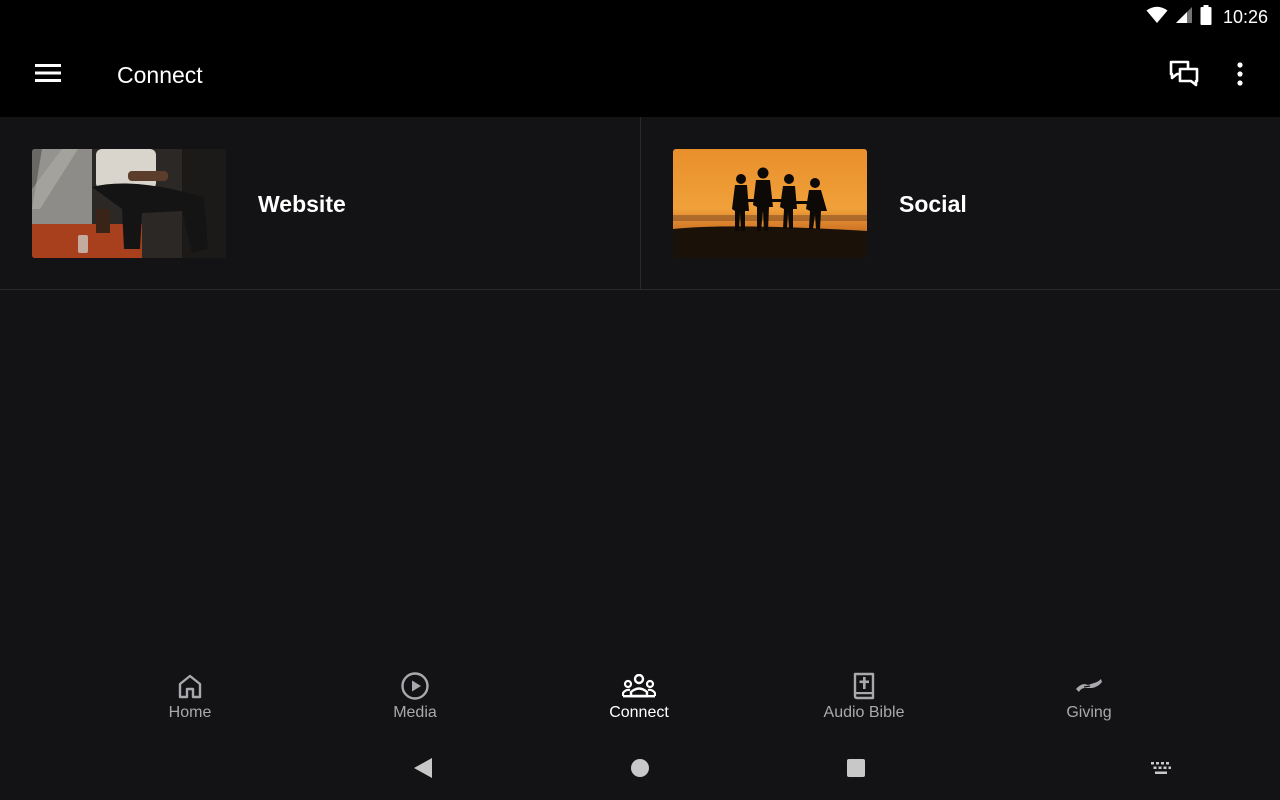 The width and height of the screenshot is (1280, 800). I want to click on system-navigation-bar, so click(640, 770).